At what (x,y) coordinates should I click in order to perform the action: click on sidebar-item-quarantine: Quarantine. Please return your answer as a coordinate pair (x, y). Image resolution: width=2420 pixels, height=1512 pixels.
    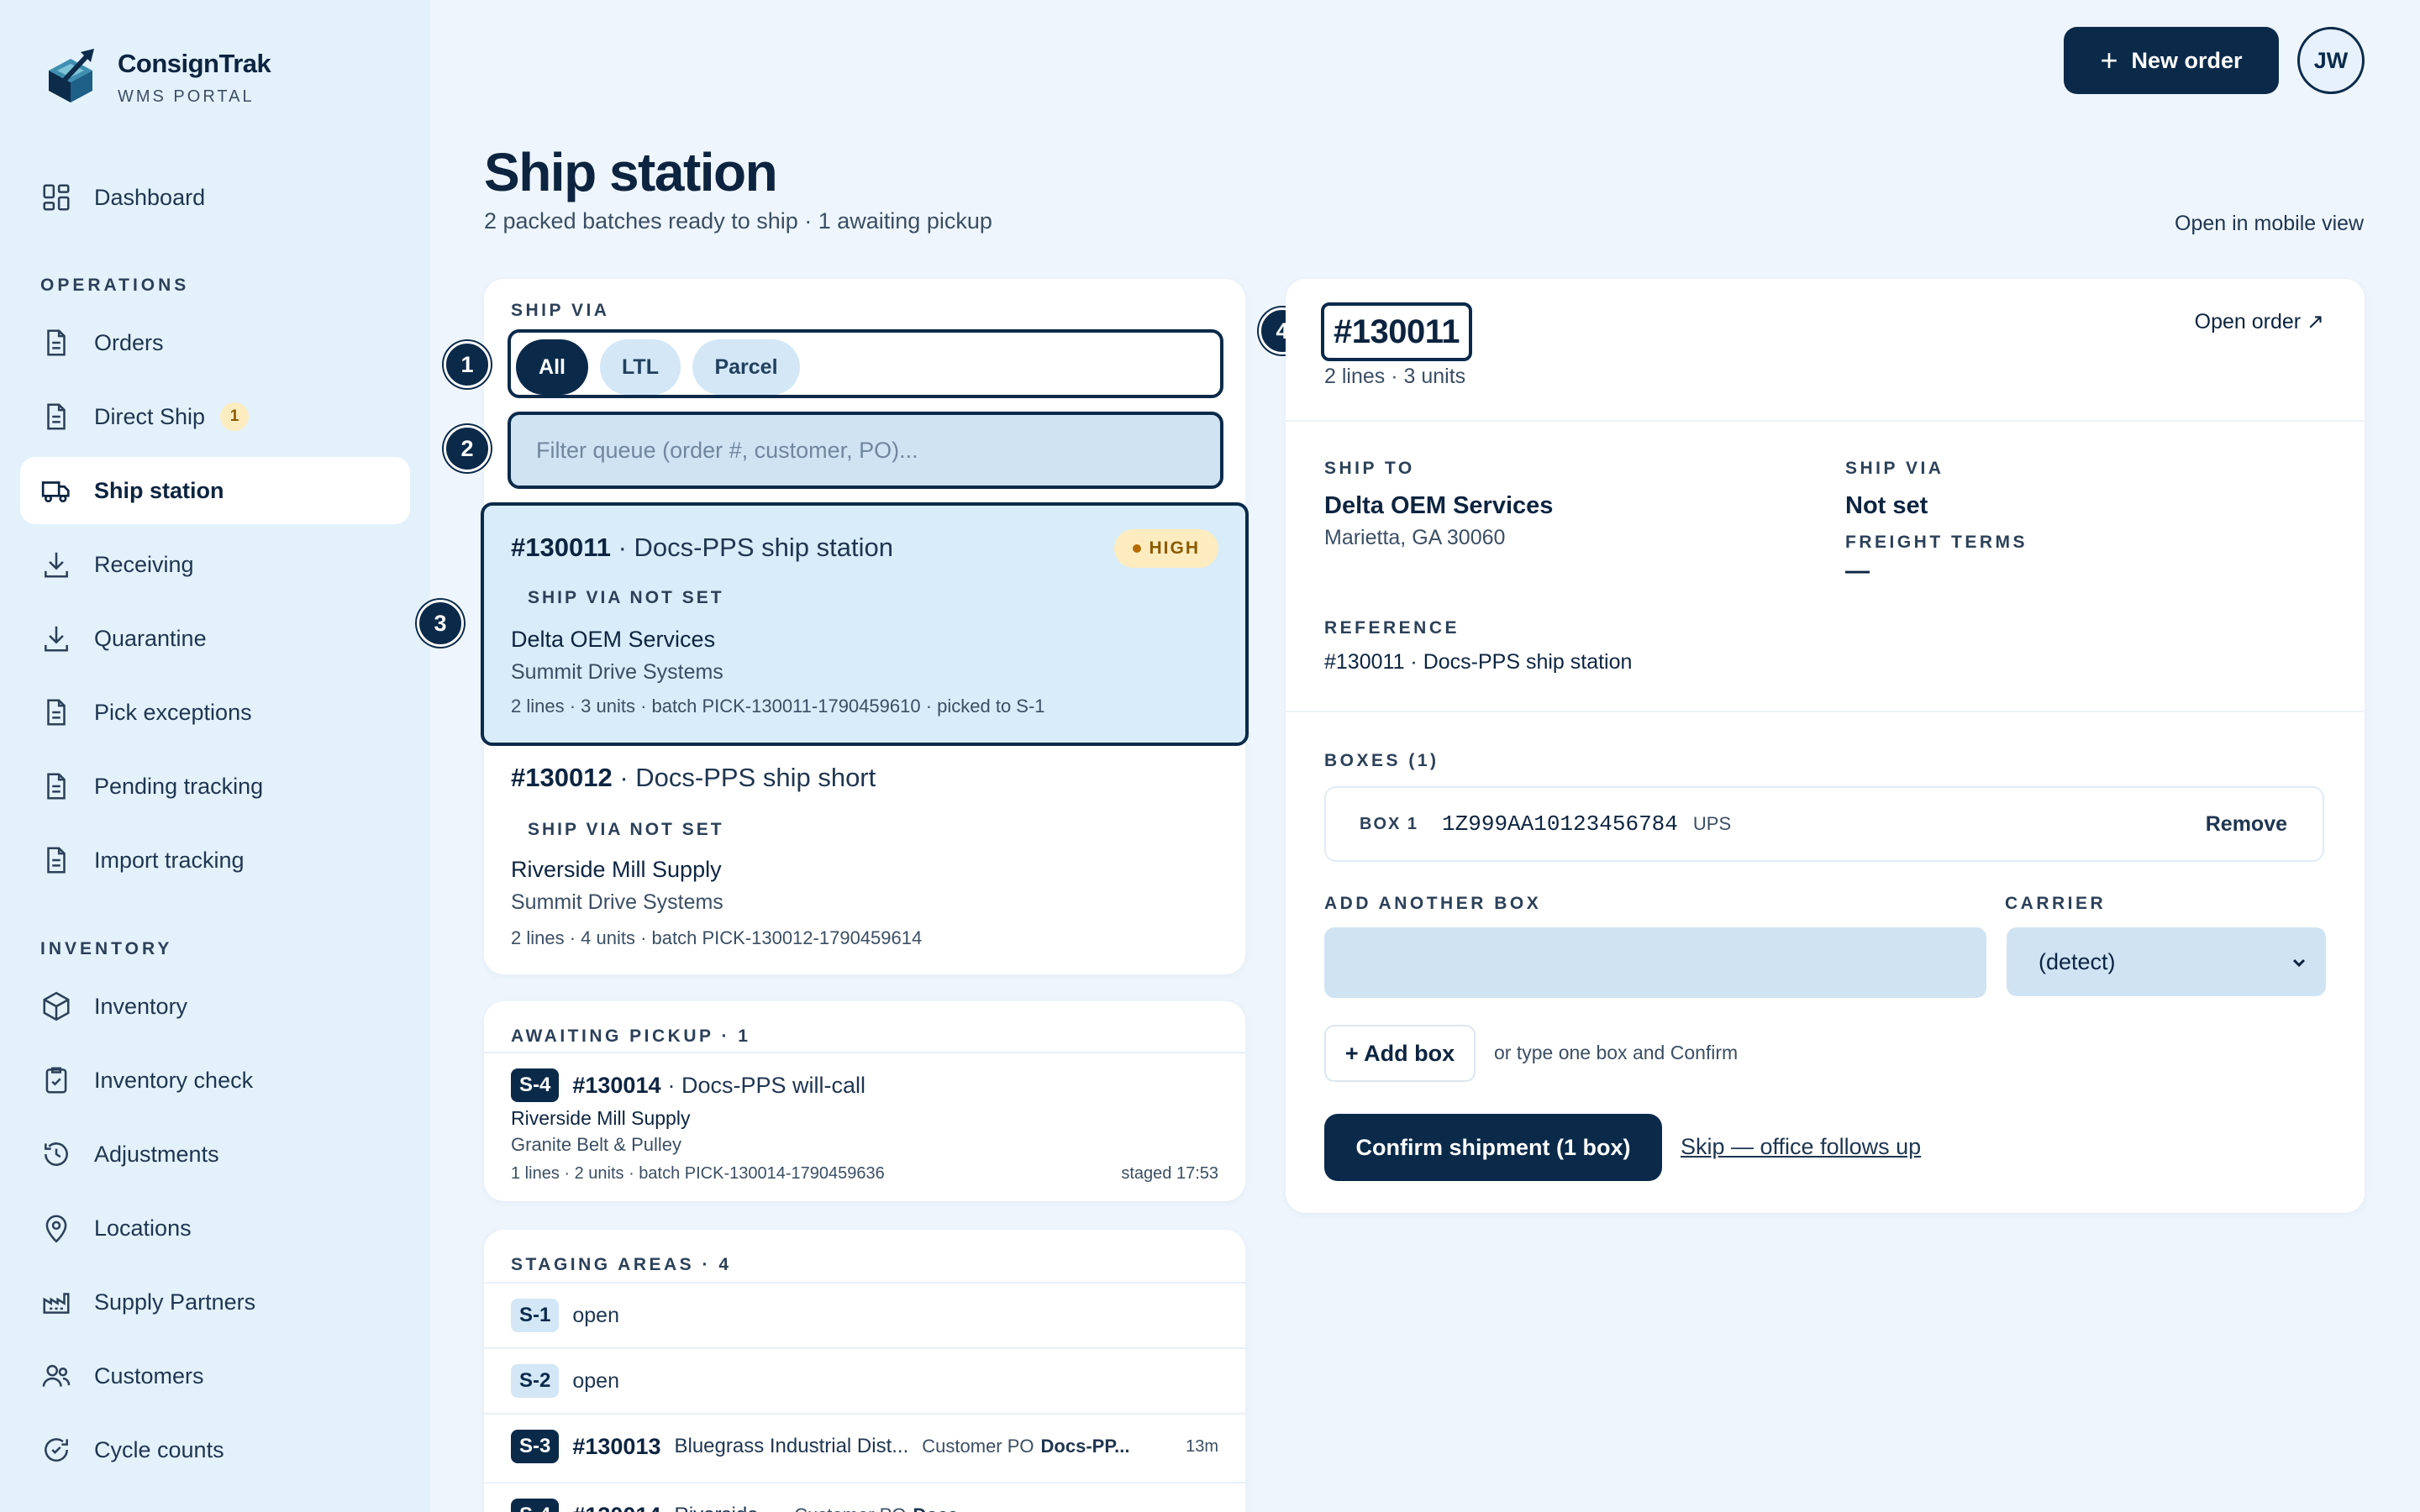
    Looking at the image, I should click on (215, 638).